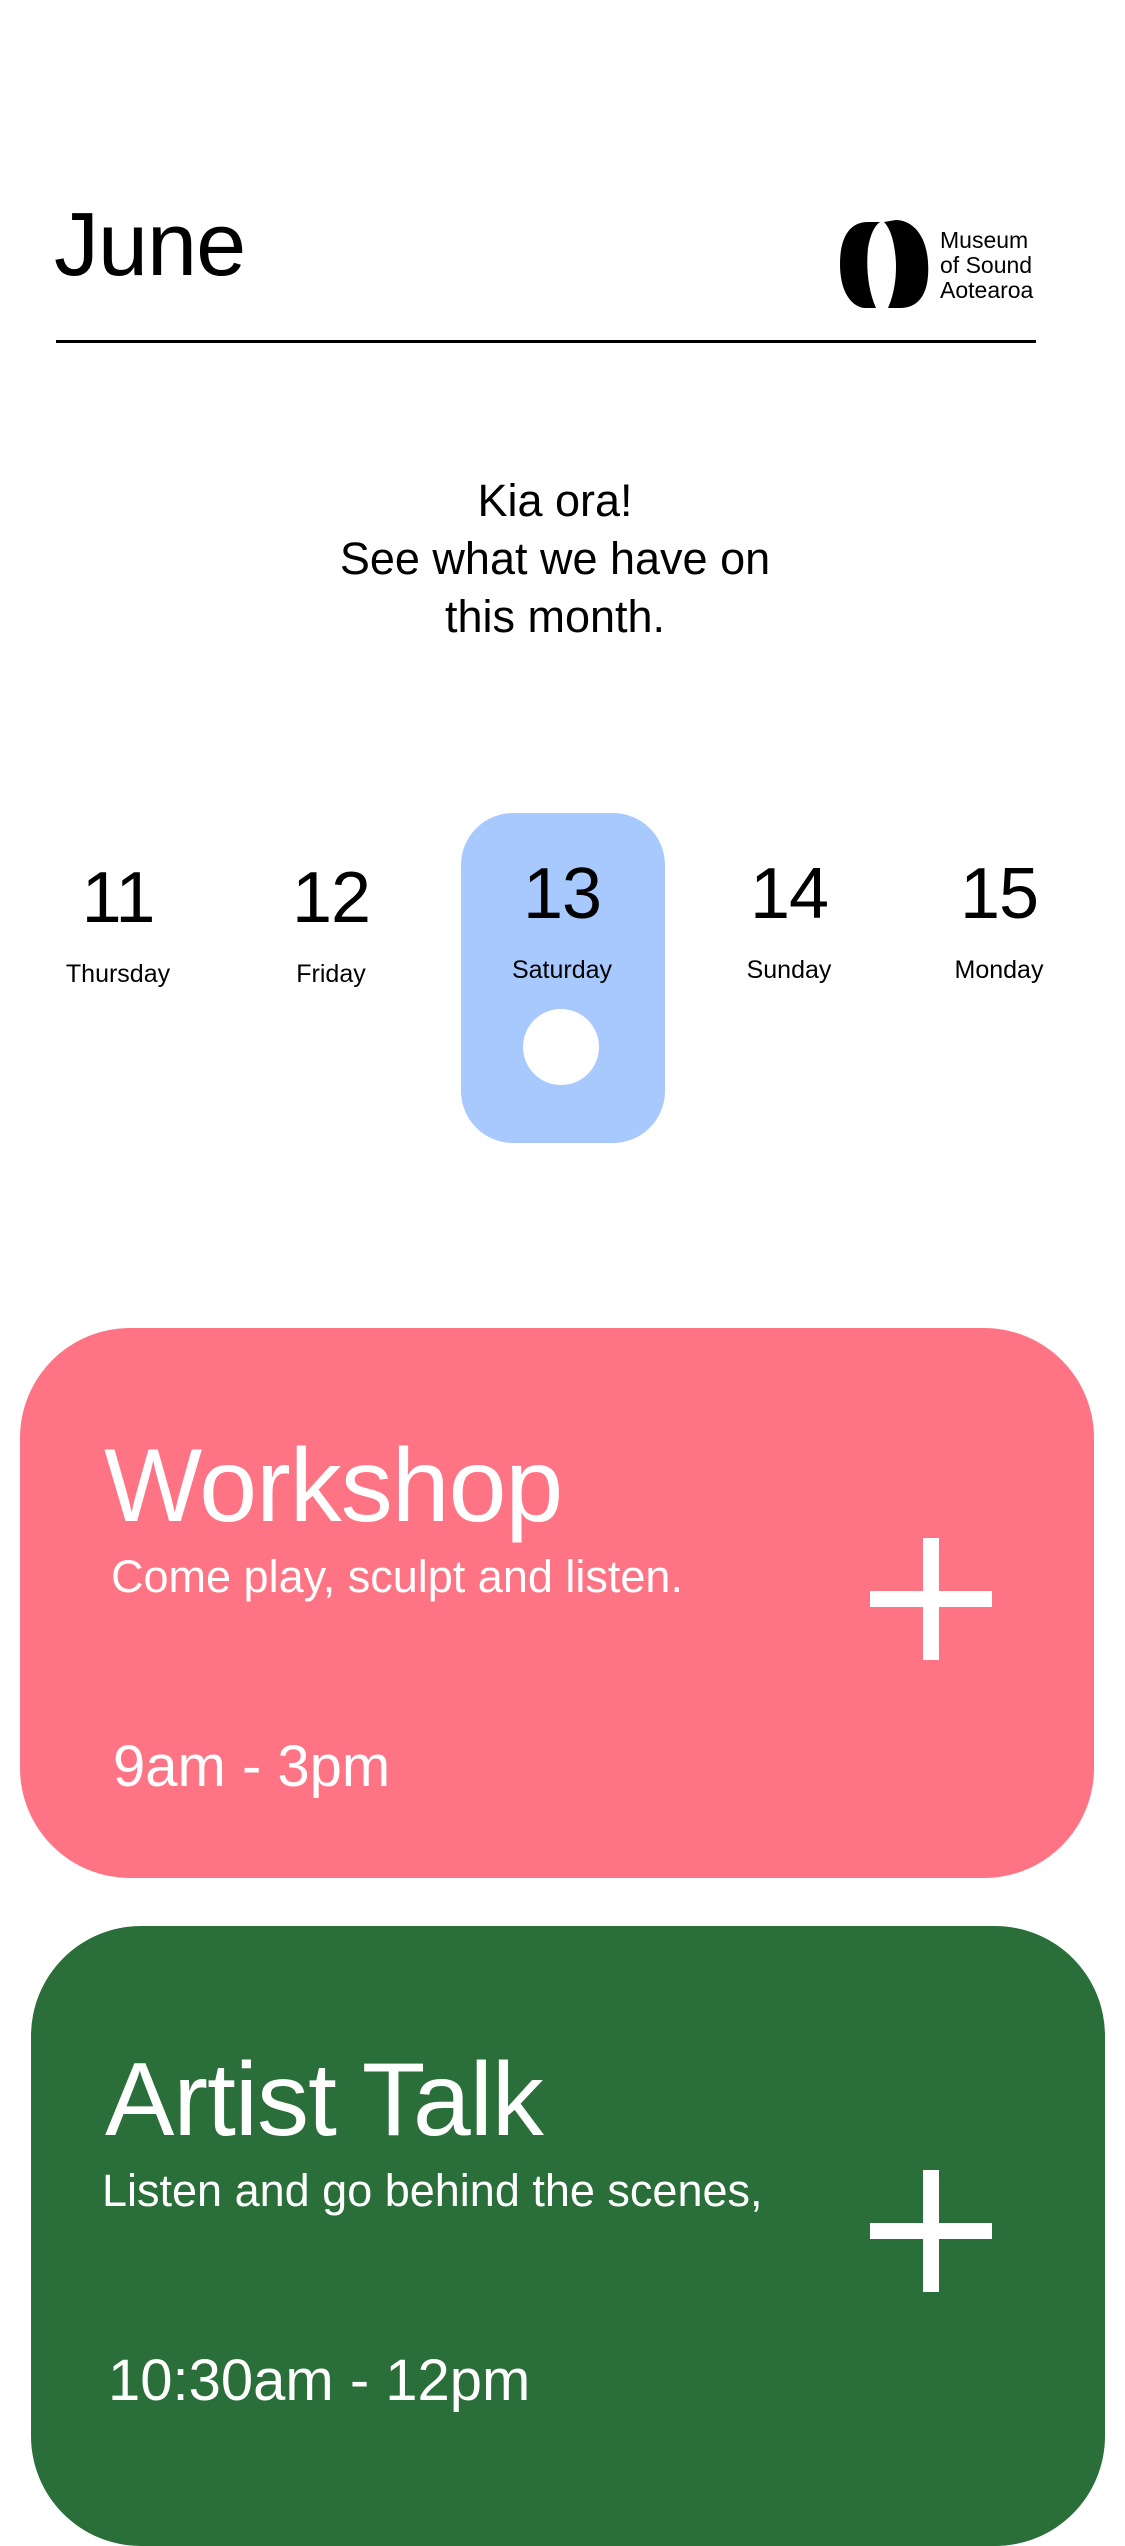  Describe the element at coordinates (118, 898) in the screenshot. I see `day-number: 11` at that location.